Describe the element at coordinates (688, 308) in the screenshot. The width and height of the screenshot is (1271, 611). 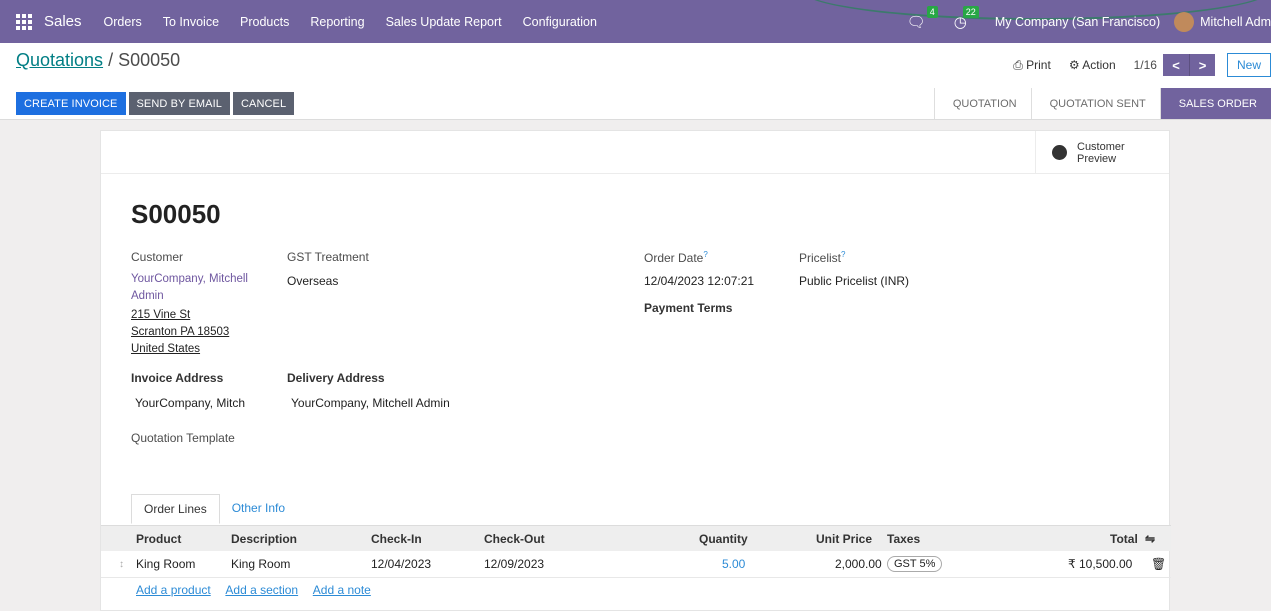
I see `payment-terms-label: Payment Terms` at that location.